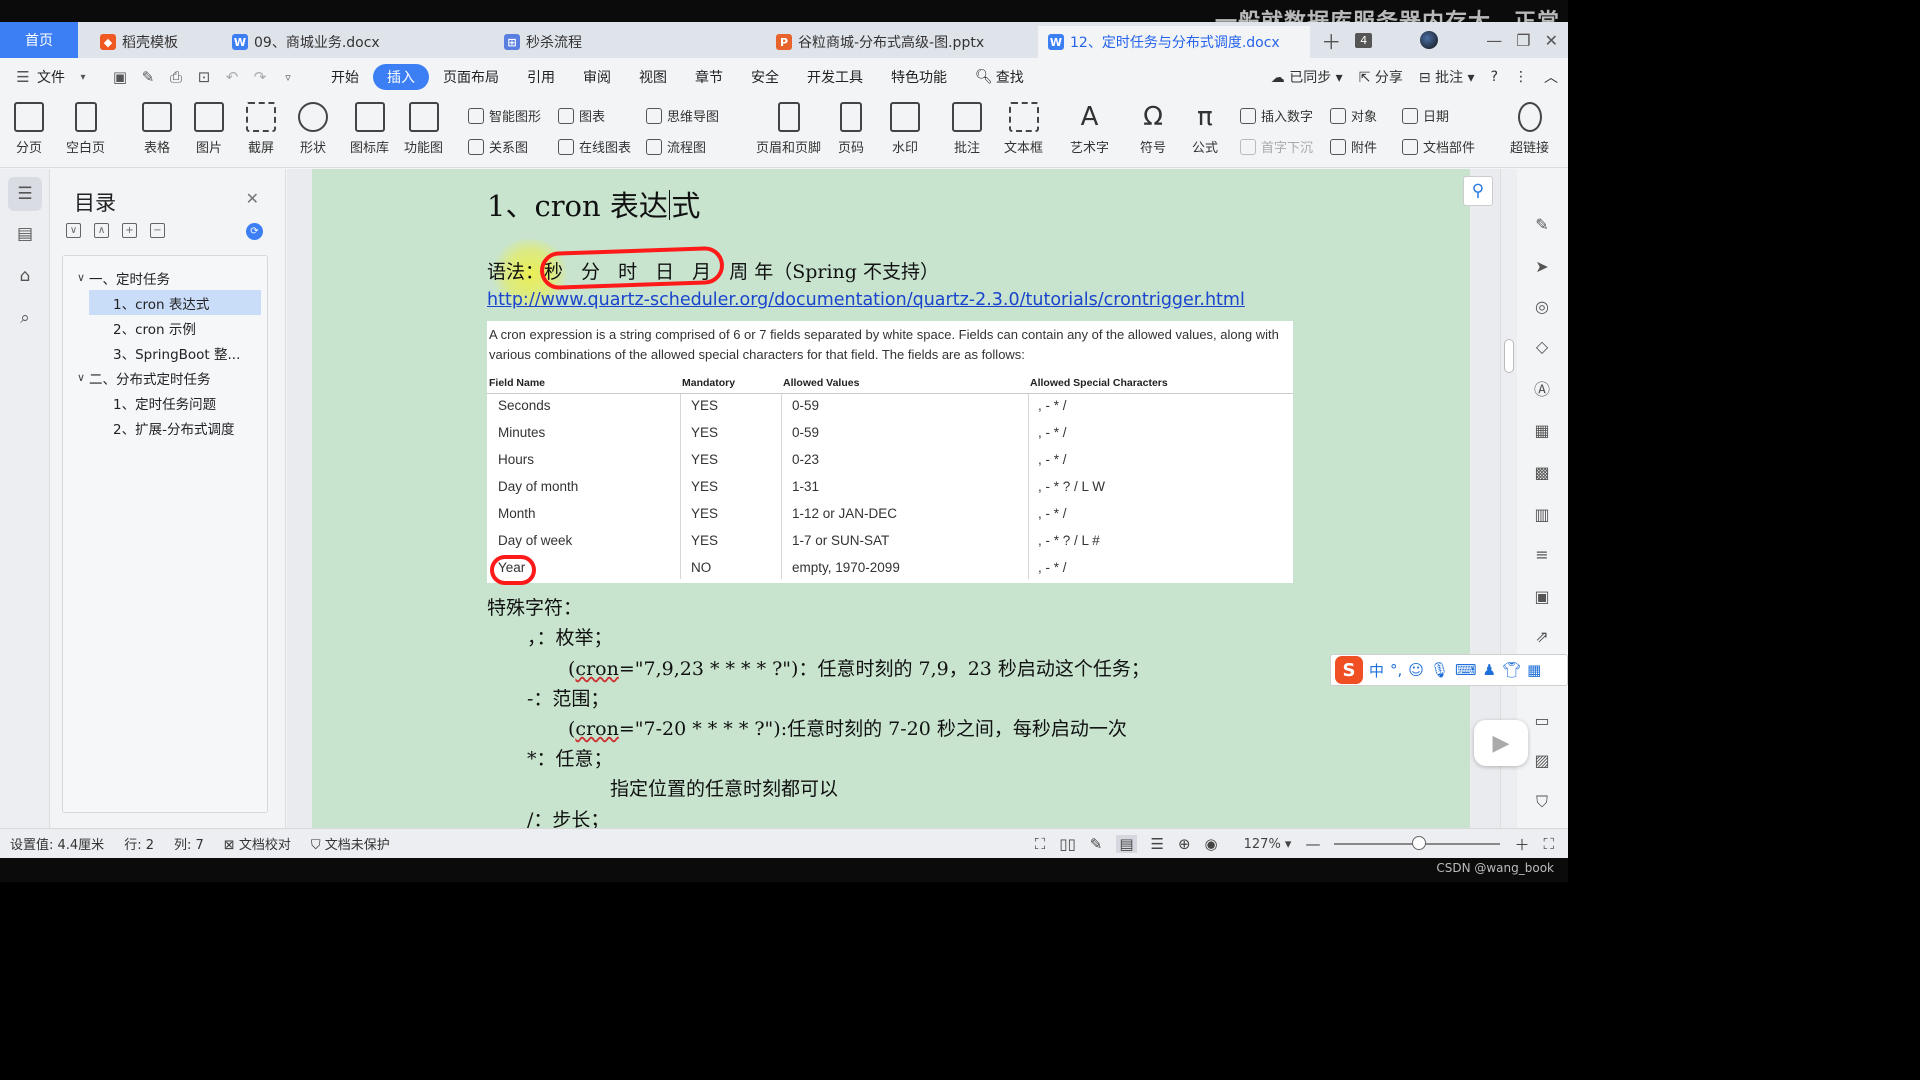  Describe the element at coordinates (1205, 129) in the screenshot. I see `formula-button: π 公式` at that location.